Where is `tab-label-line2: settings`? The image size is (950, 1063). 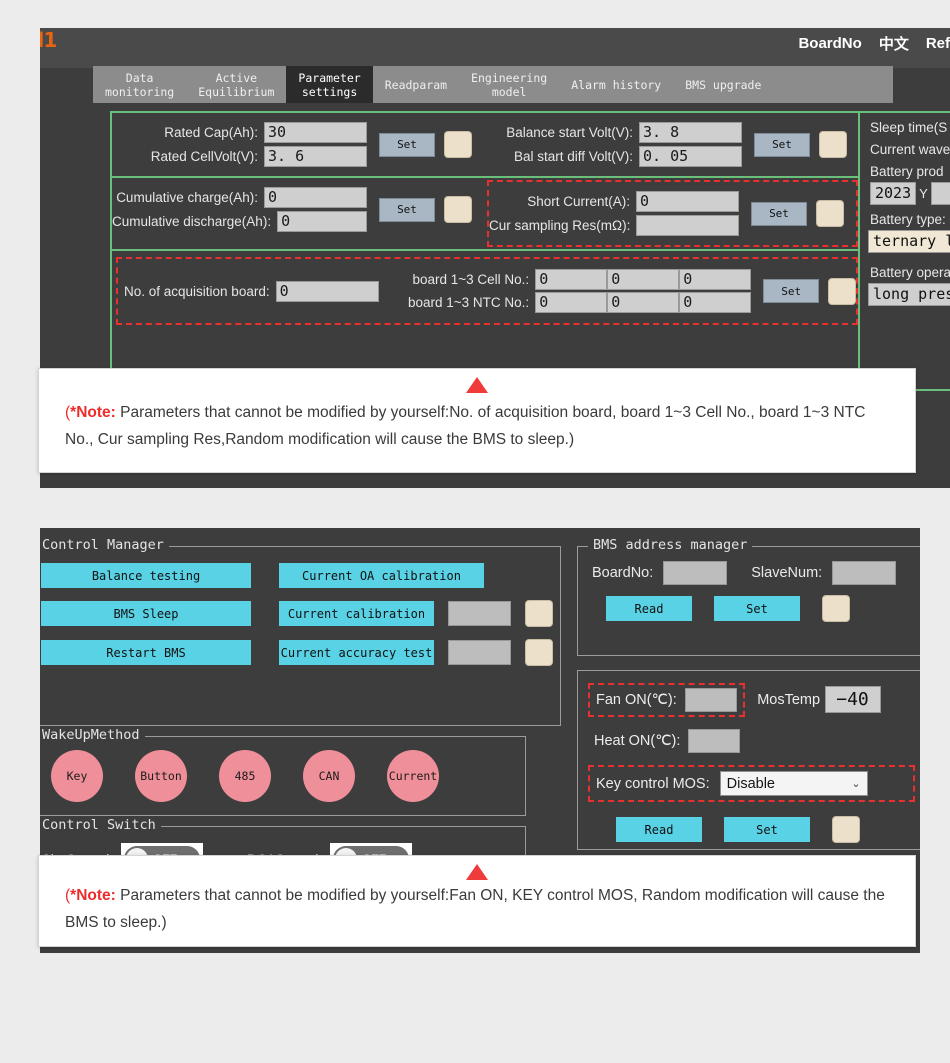 tab-label-line2: settings is located at coordinates (329, 91).